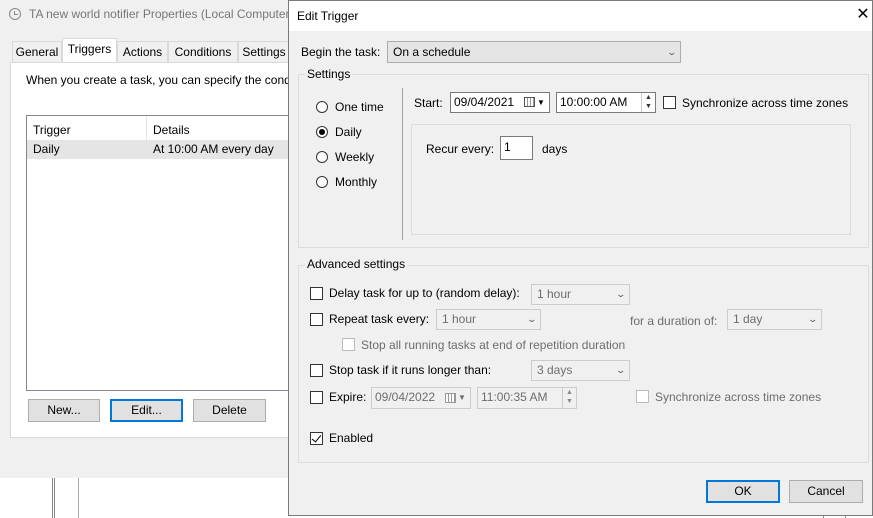 Image resolution: width=873 pixels, height=518 pixels. Describe the element at coordinates (329, 74) in the screenshot. I see `settings-group-label: Settings` at that location.